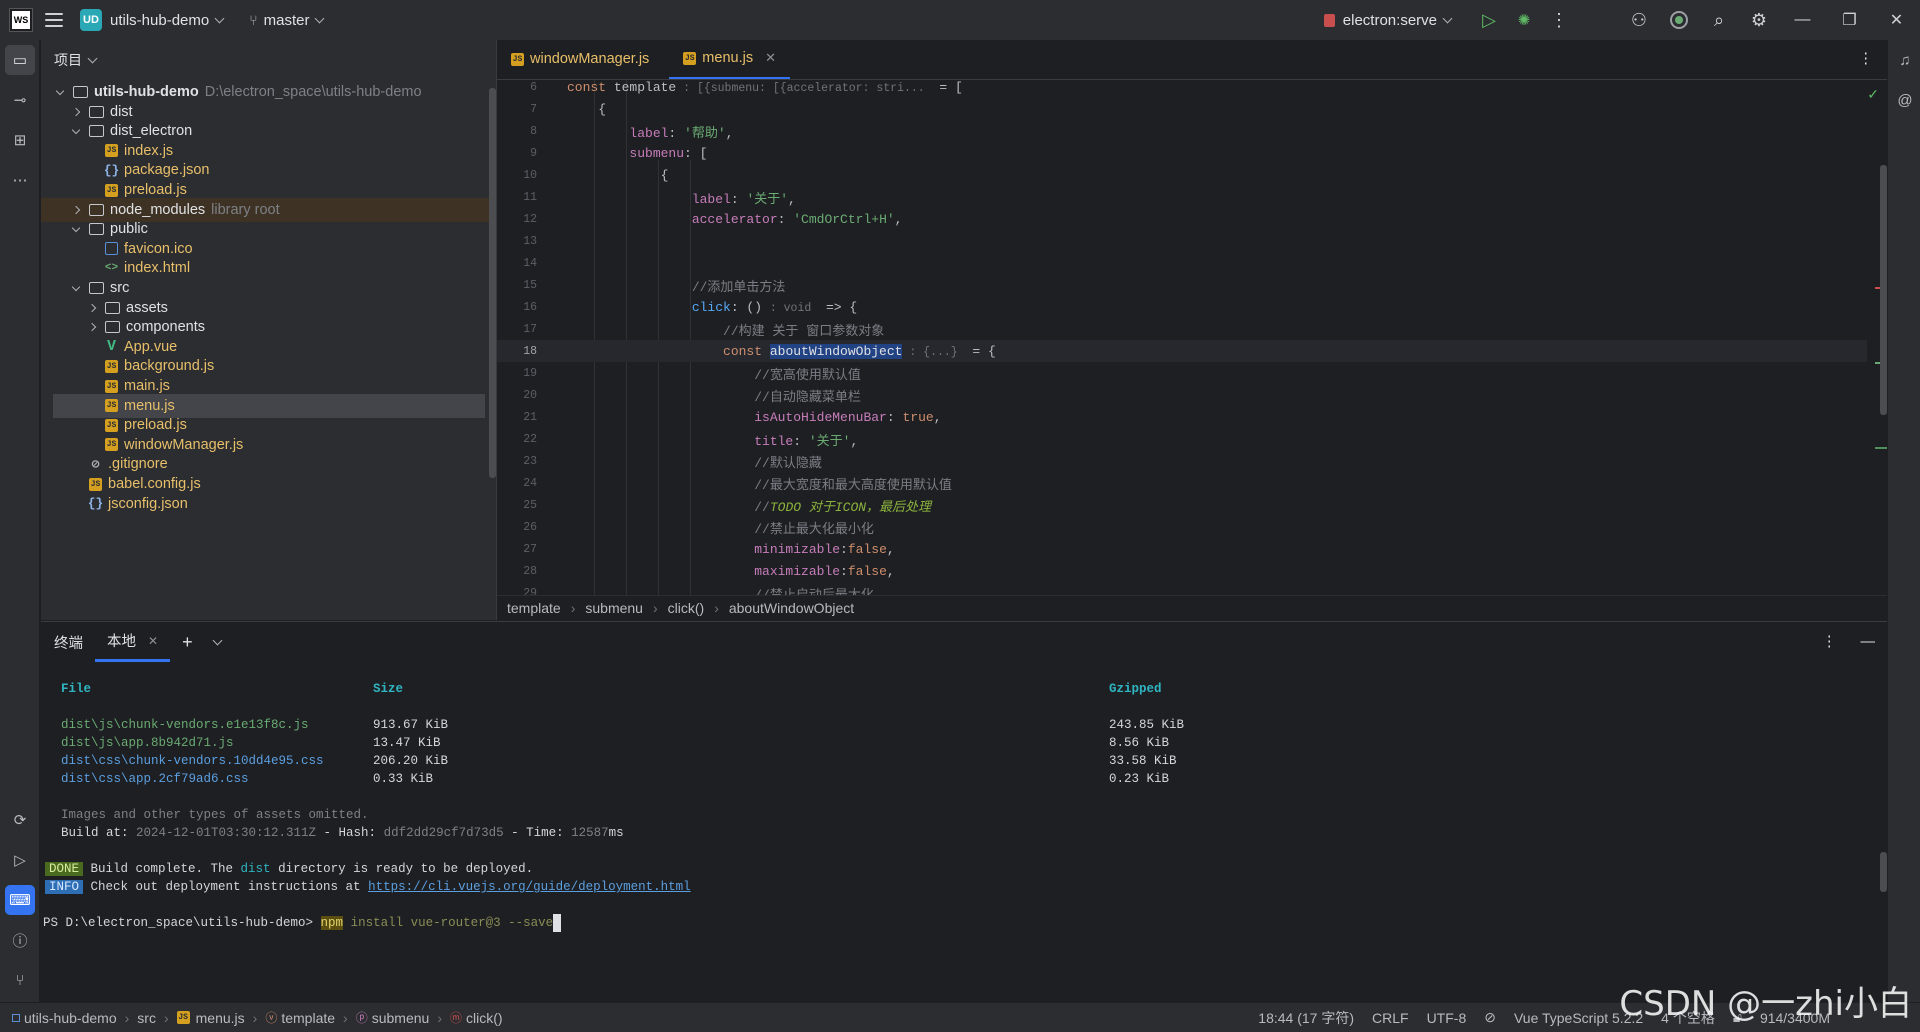 Image resolution: width=1920 pixels, height=1032 pixels. Describe the element at coordinates (1868, 642) in the screenshot. I see `hide-panel-button: —` at that location.